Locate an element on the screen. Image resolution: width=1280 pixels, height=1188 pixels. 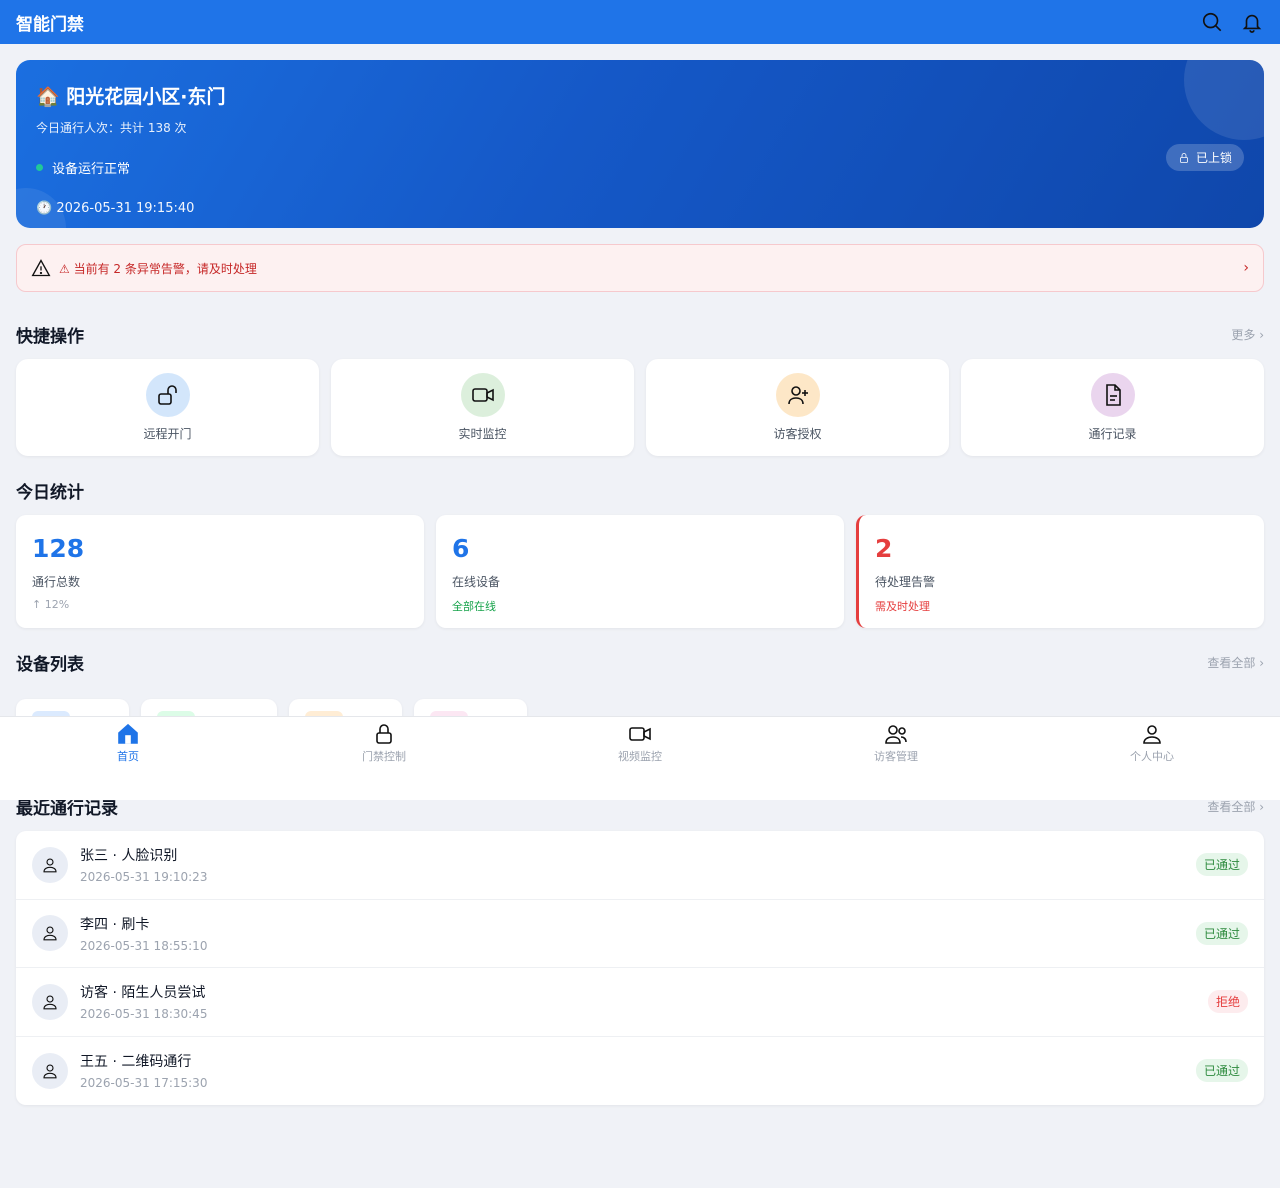
record-time: 2026-05-31 18:30:45 is located at coordinates (144, 1014).